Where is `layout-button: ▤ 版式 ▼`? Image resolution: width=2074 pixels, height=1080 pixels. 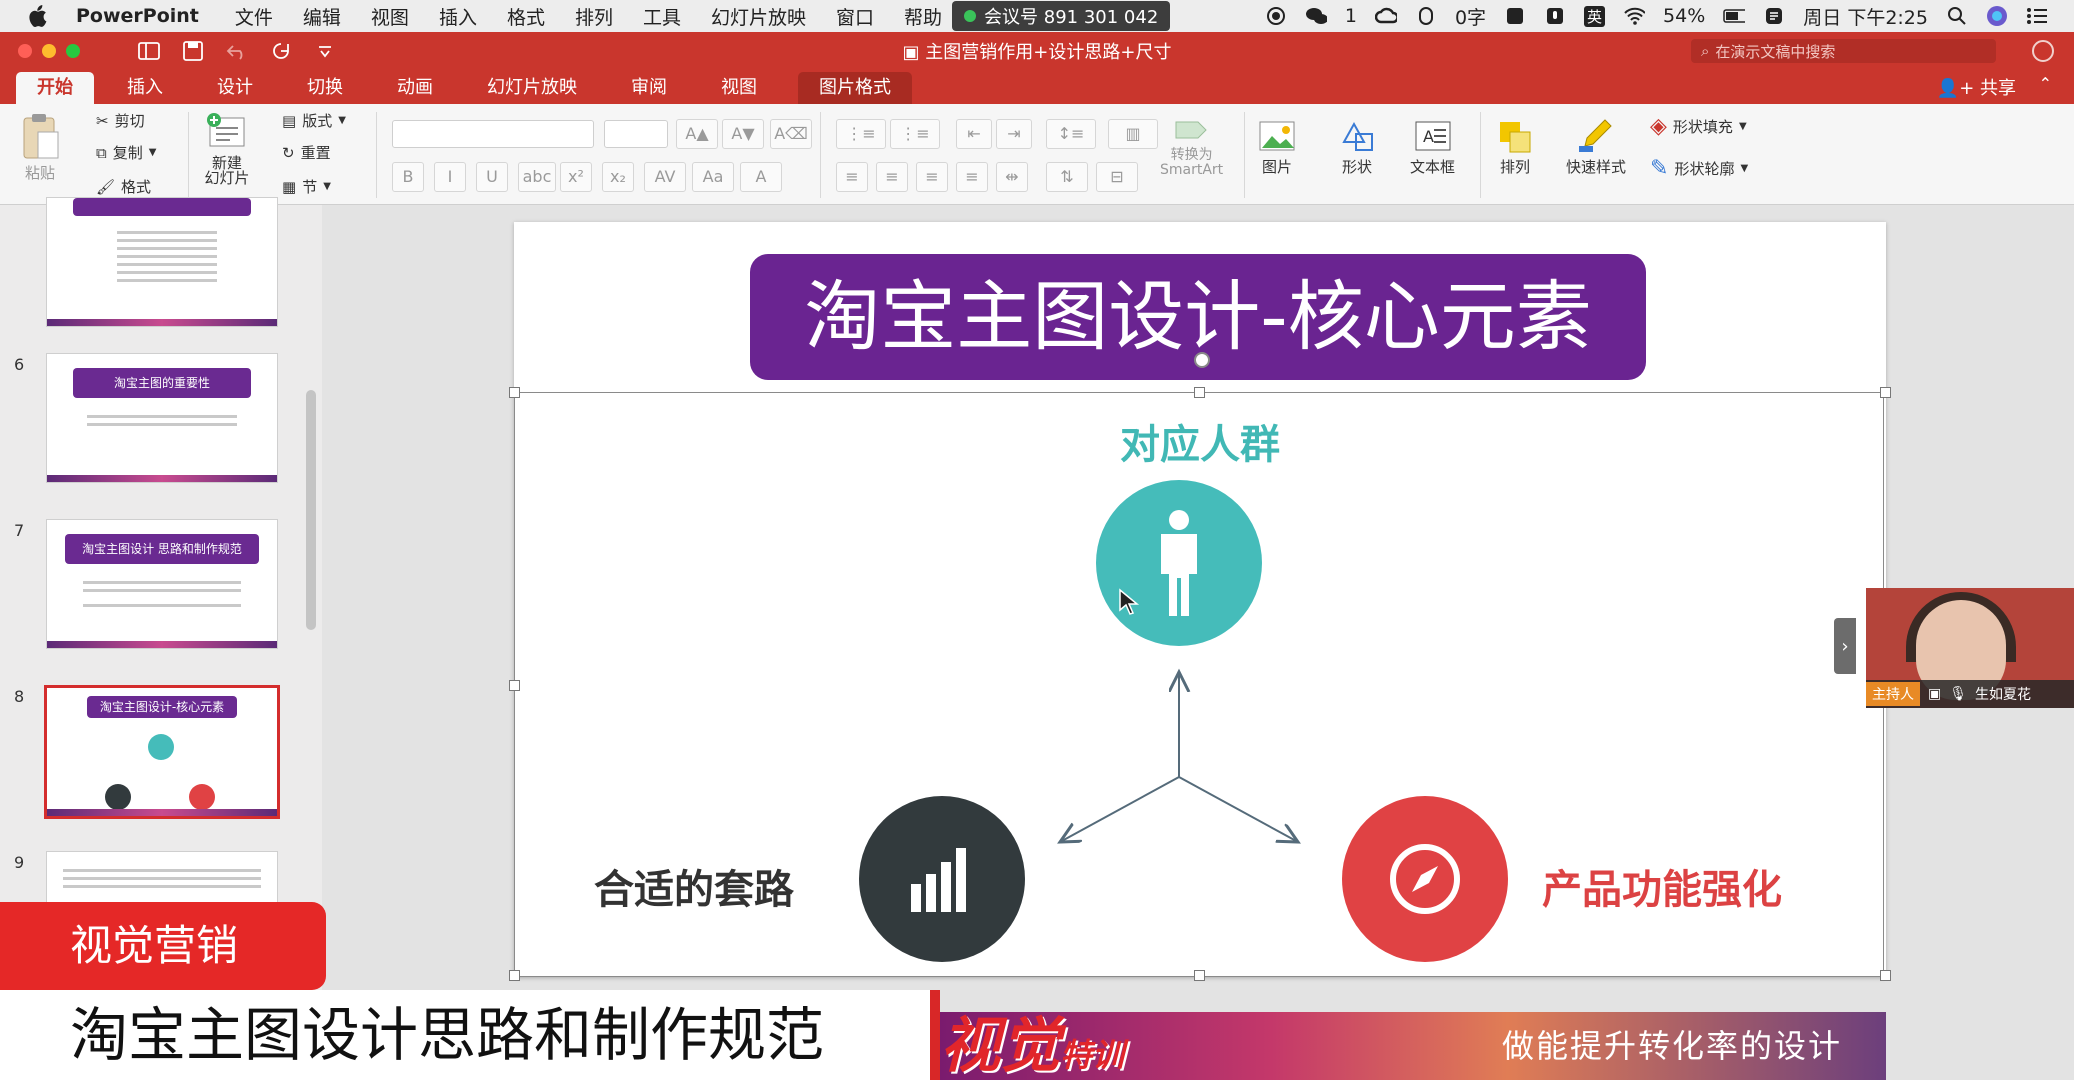 layout-button: ▤ 版式 ▼ is located at coordinates (314, 120).